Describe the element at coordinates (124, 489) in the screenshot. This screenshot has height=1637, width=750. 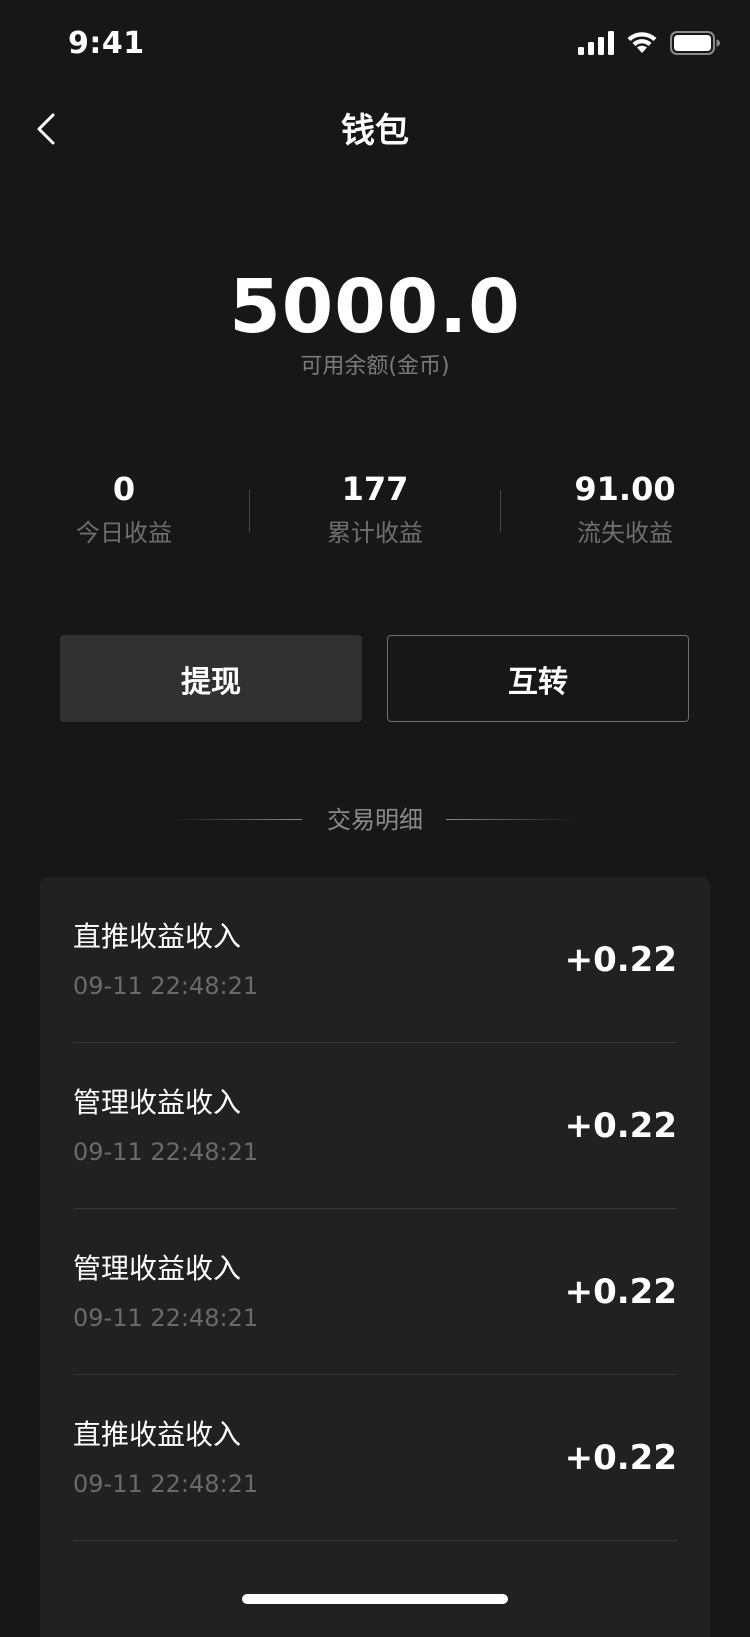
I see `stat-value: 0` at that location.